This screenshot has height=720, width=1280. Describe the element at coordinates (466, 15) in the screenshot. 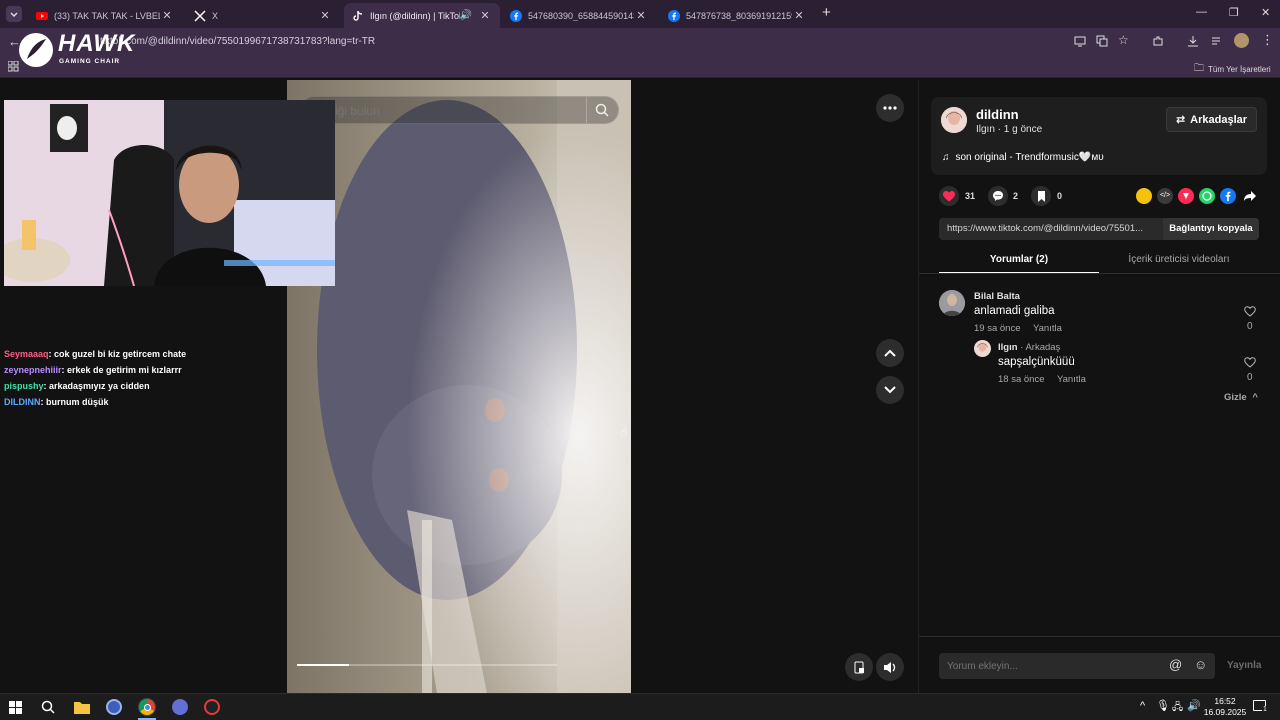

I see `speaker-icon: 🔊` at that location.